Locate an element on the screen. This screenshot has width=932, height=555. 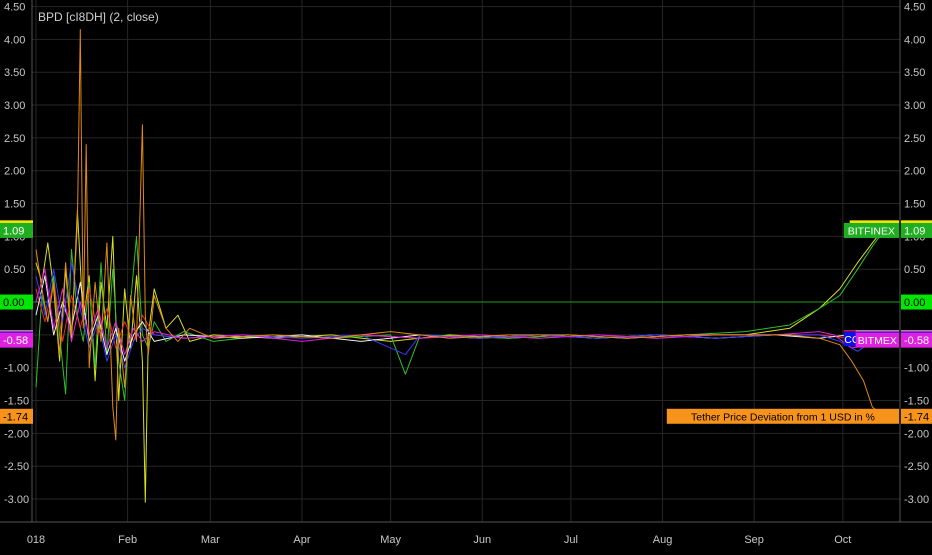
y-tick-label-left: -2.00 is located at coordinates (16, 434).